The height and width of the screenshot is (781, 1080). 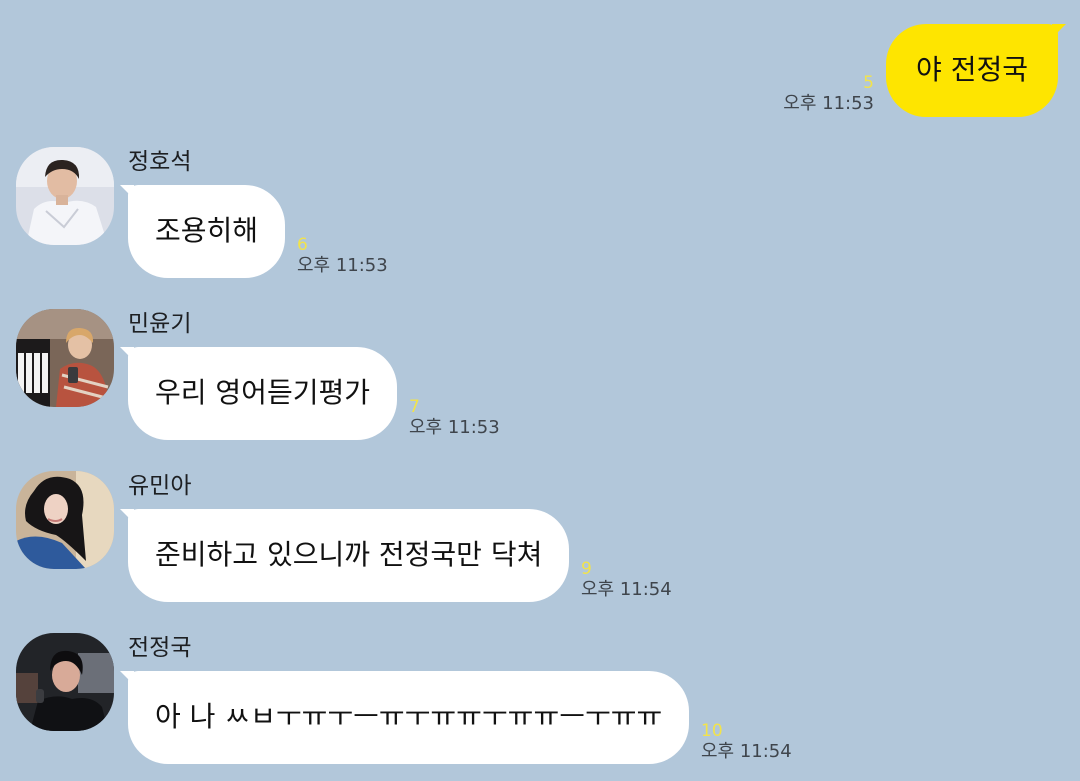 What do you see at coordinates (868, 83) in the screenshot?
I see `unread-count: 5` at bounding box center [868, 83].